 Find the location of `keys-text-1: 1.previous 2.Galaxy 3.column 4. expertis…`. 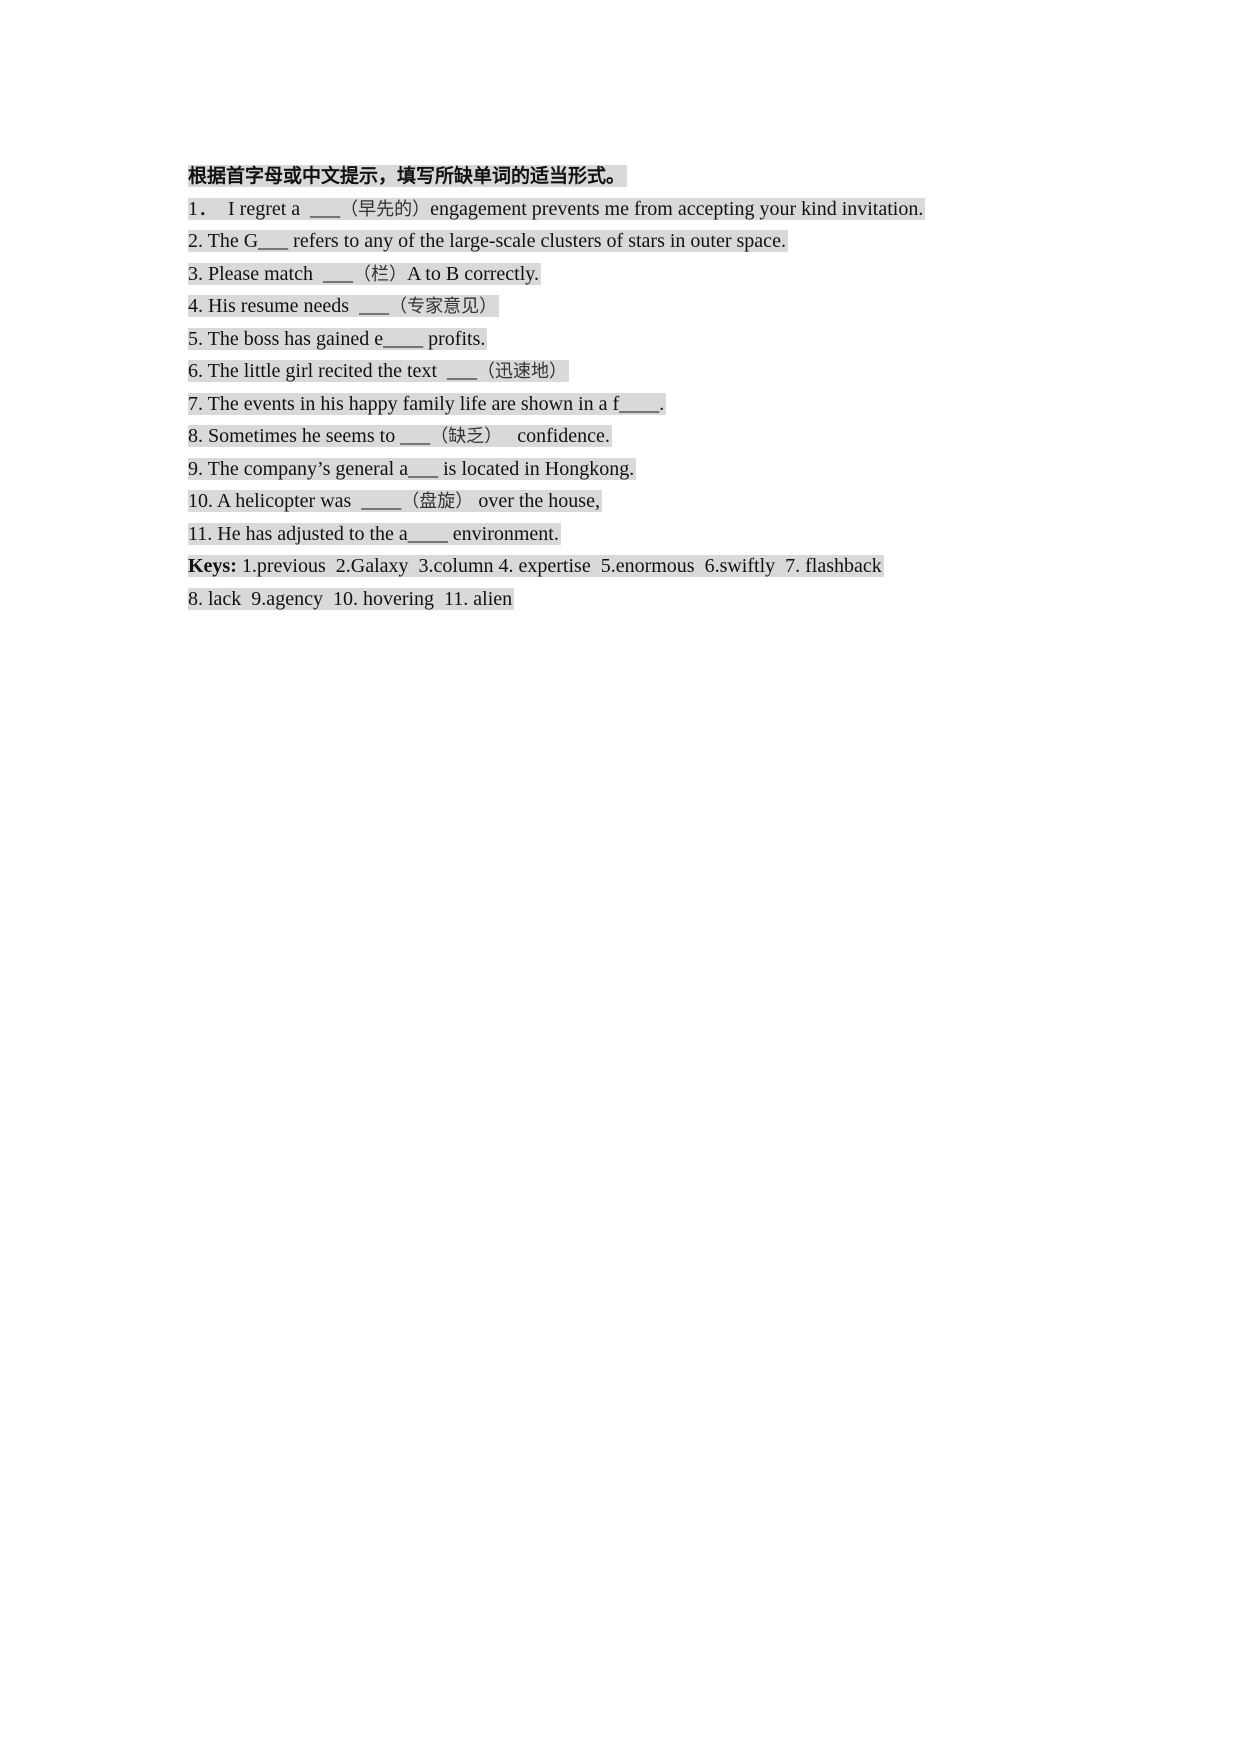

keys-text-1: 1.previous 2.Galaxy 3.column 4. expertis… is located at coordinates (559, 566).